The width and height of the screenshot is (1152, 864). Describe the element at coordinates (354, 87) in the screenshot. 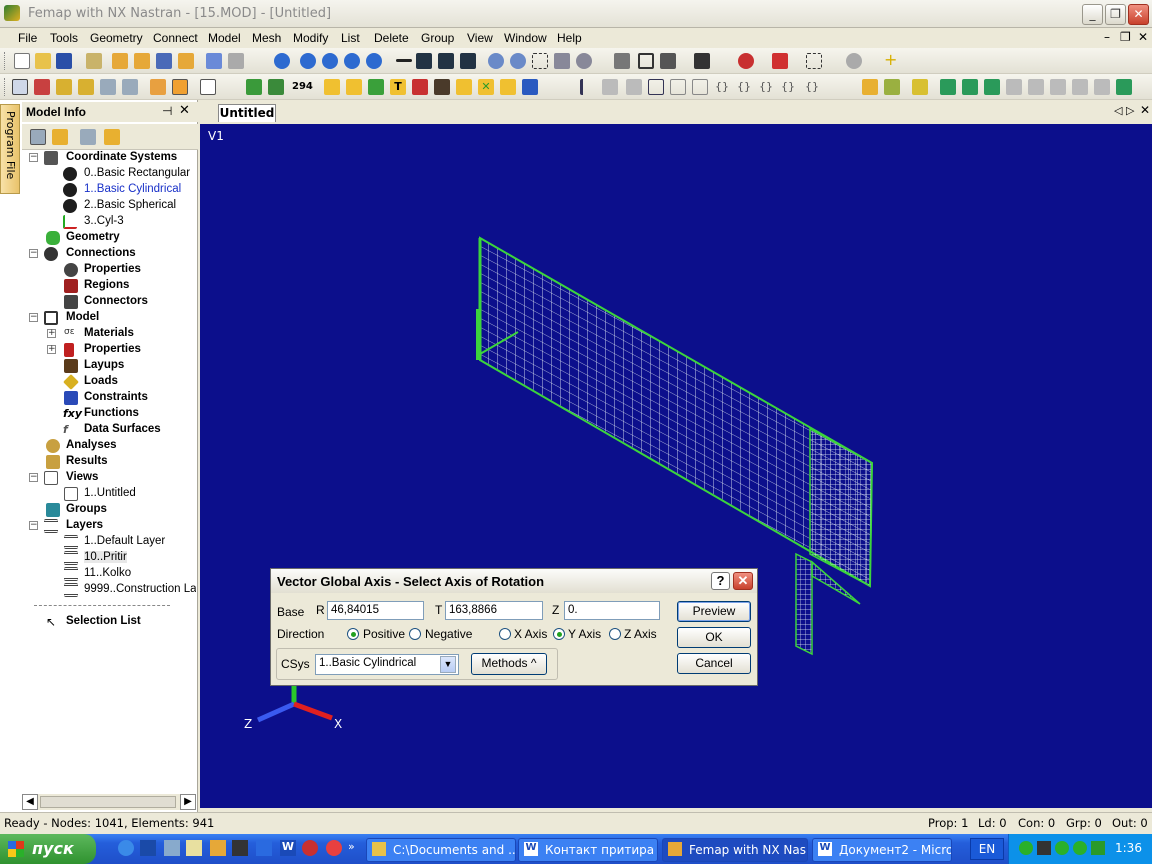

I see `curve-icon` at that location.